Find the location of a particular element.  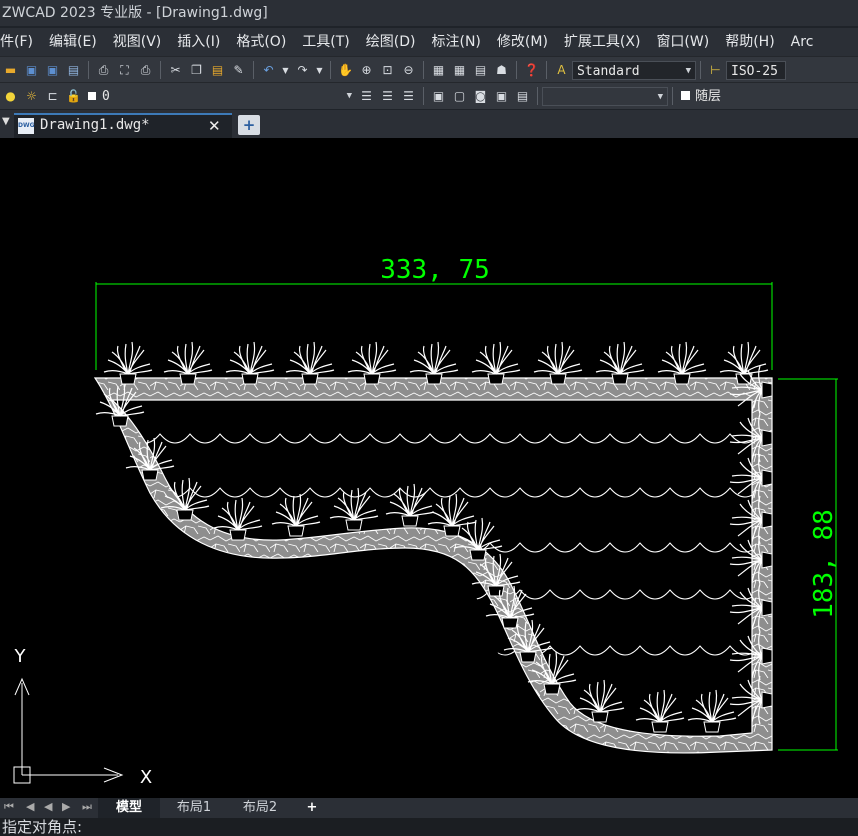

window-title: ZWCAD 2023 专业版 - [Drawing1.dwg] is located at coordinates (429, 13).